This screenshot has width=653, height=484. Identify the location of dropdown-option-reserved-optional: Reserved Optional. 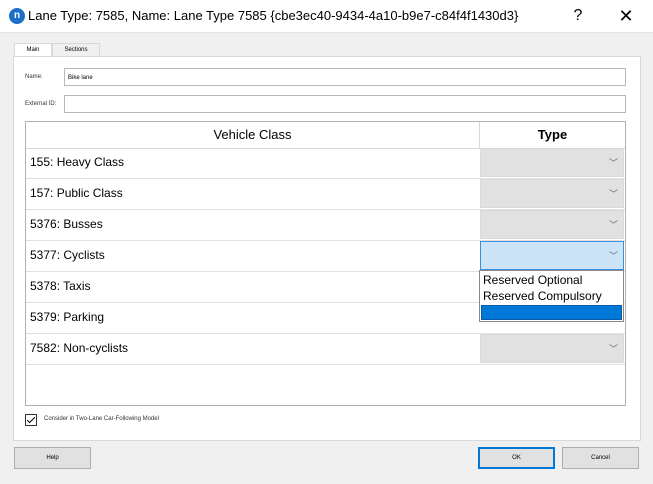
(532, 280).